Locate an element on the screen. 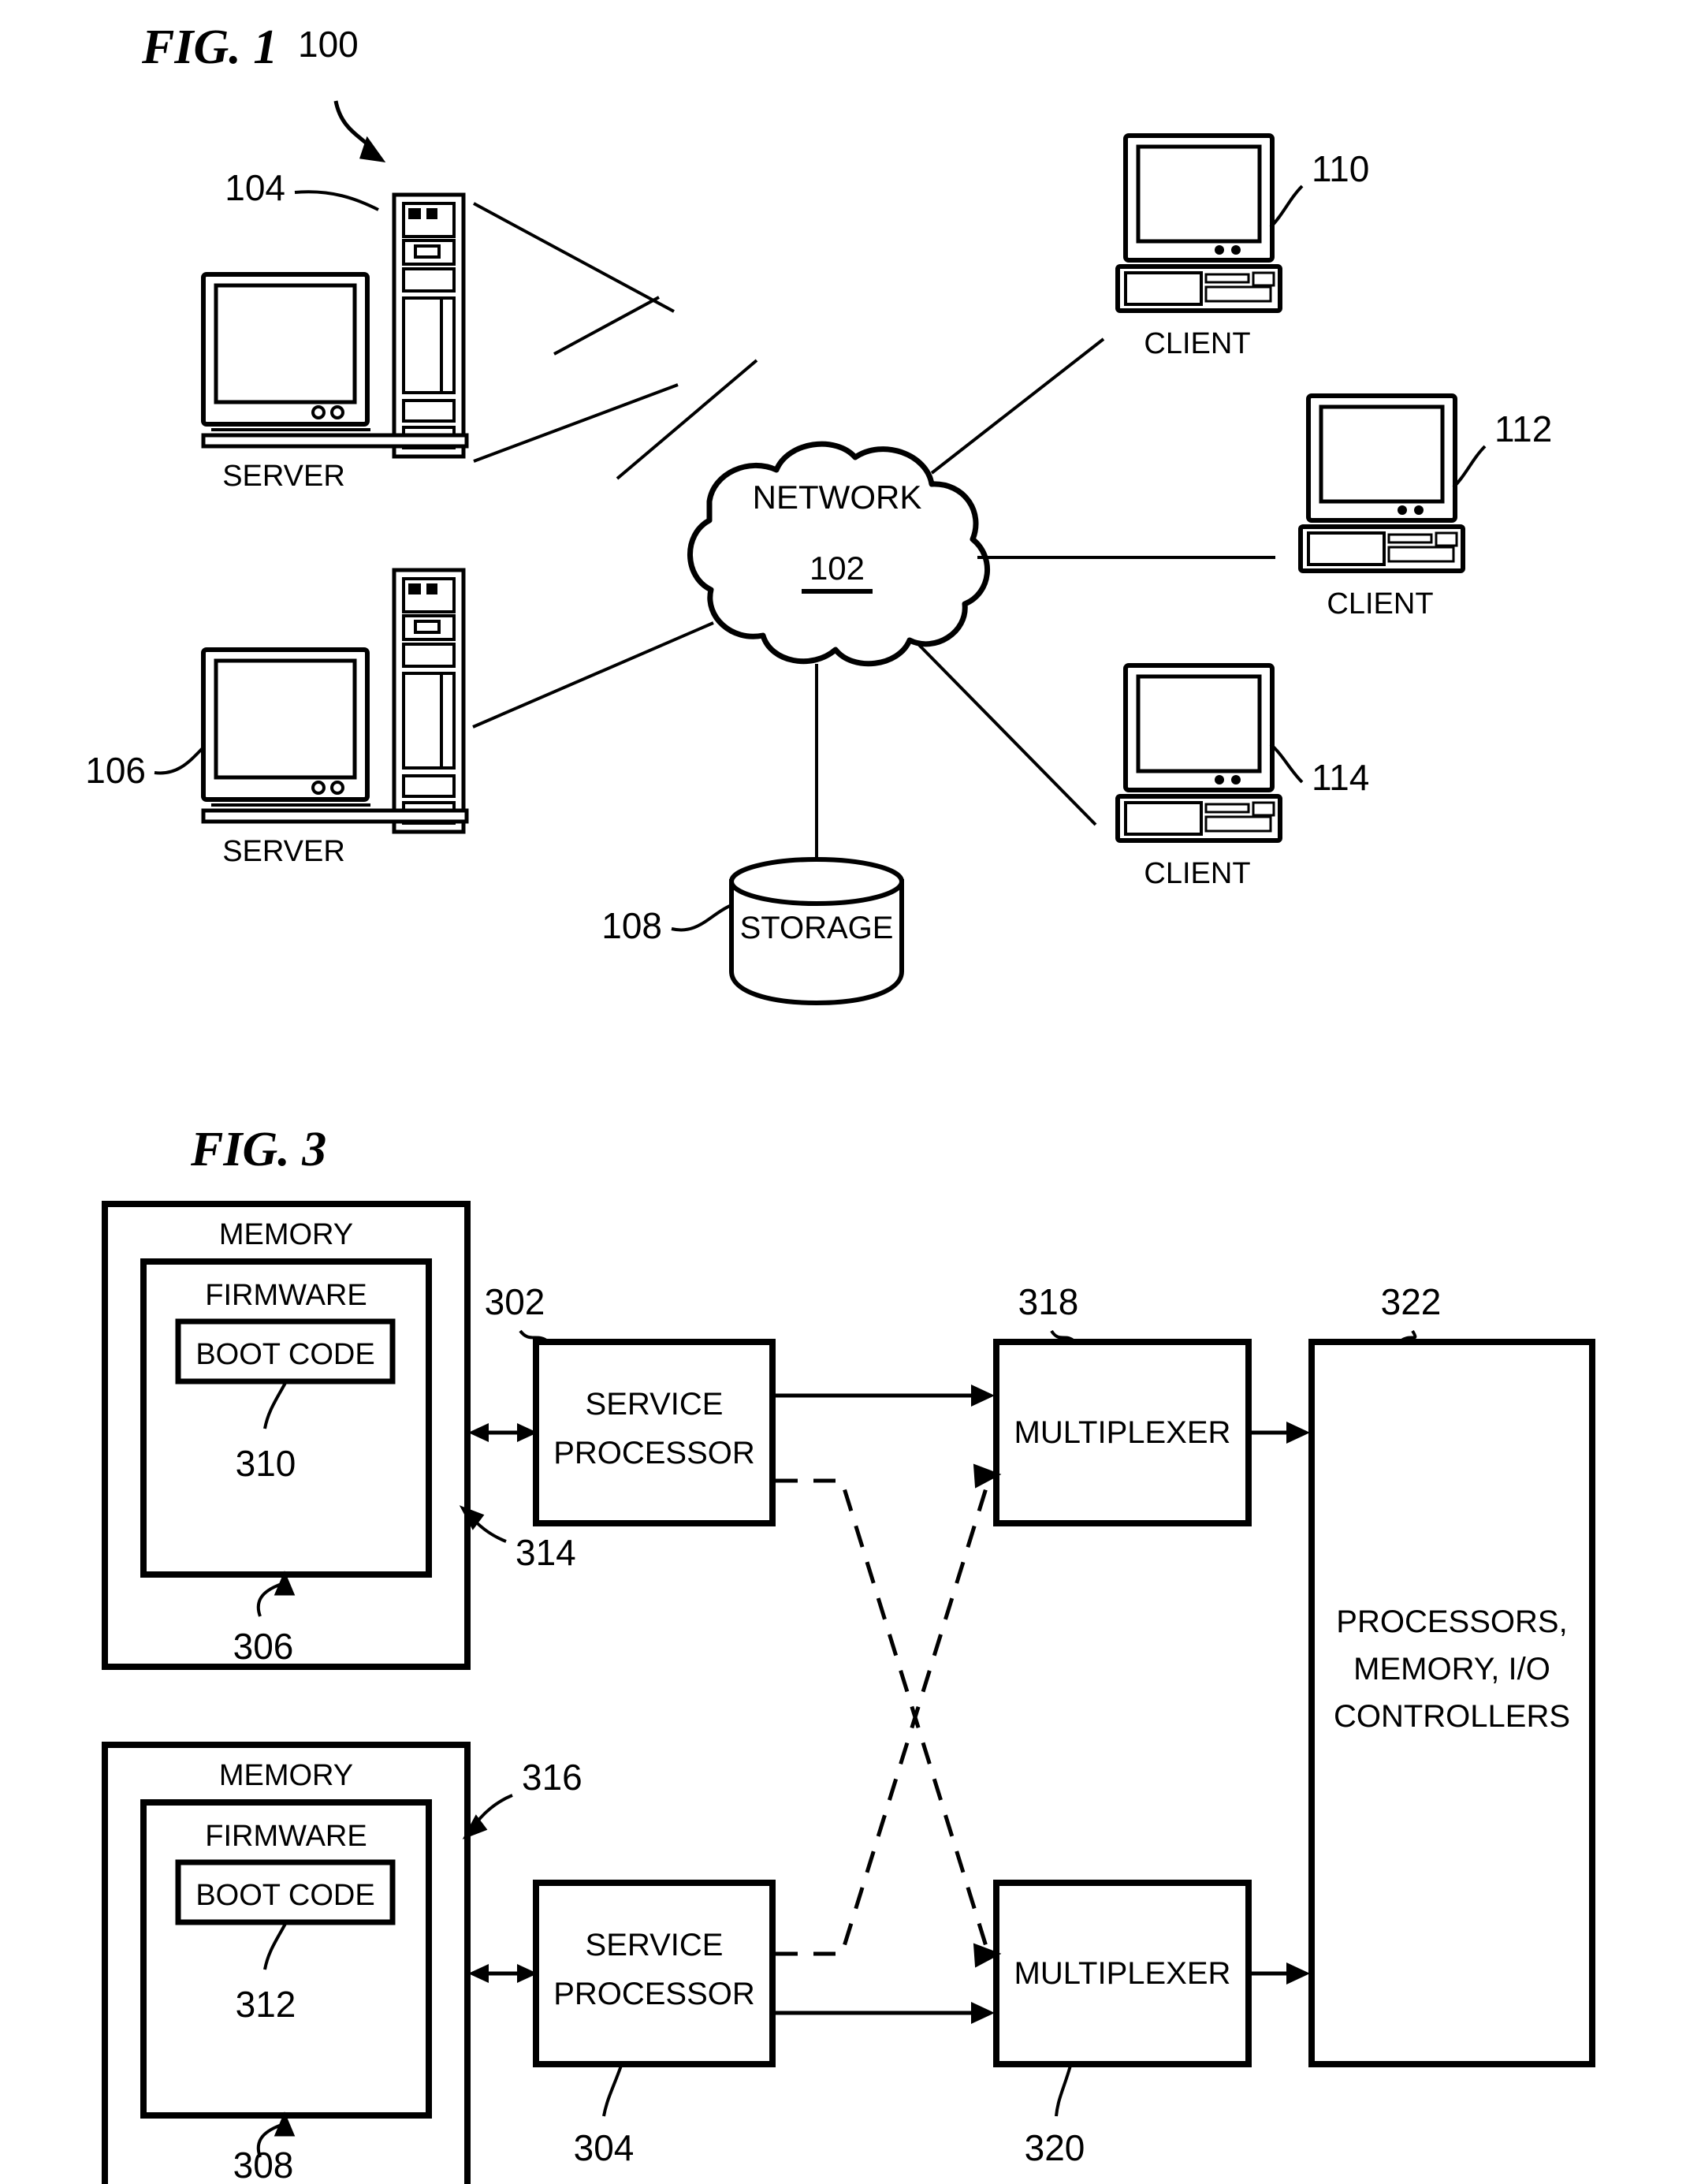 The width and height of the screenshot is (1686, 2184). service-processor-304-line1: SERVICE is located at coordinates (655, 1945).